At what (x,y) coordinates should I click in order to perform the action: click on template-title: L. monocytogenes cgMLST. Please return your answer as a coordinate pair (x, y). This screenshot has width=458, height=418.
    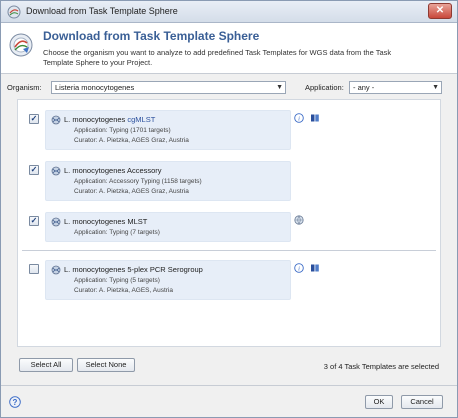
    Looking at the image, I should click on (109, 119).